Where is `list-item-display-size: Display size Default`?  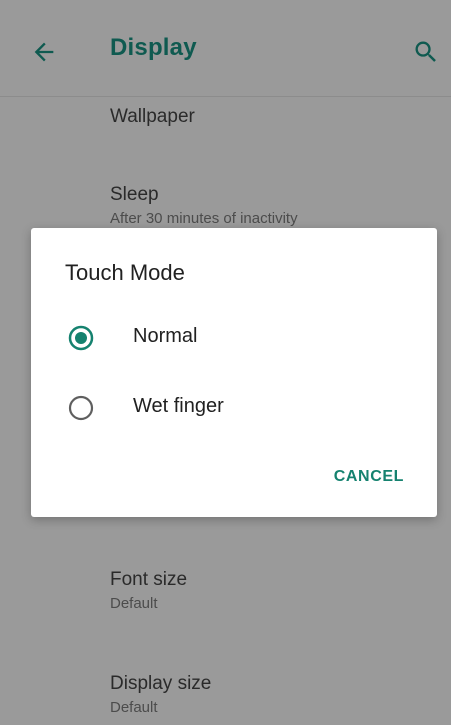
list-item-display-size: Display size Default is located at coordinates (160, 695).